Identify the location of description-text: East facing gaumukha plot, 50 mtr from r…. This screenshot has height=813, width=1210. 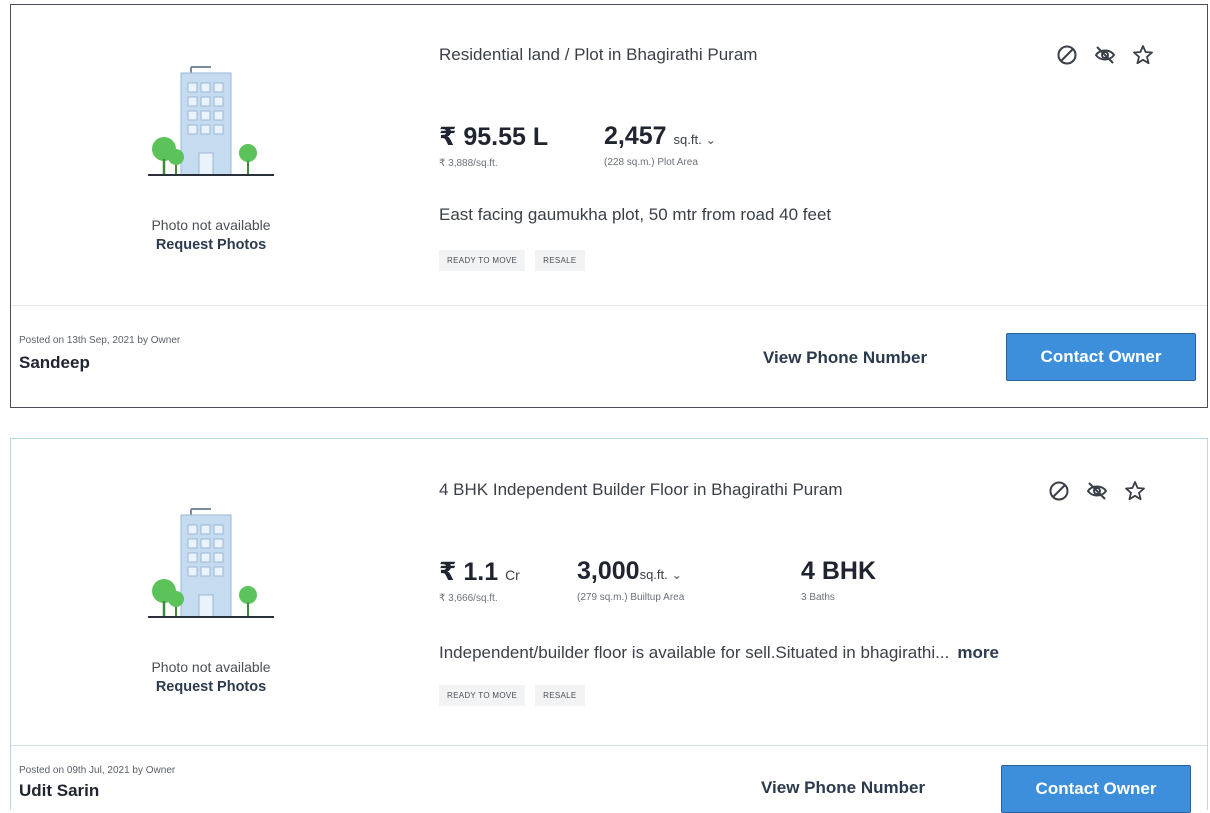
(635, 214).